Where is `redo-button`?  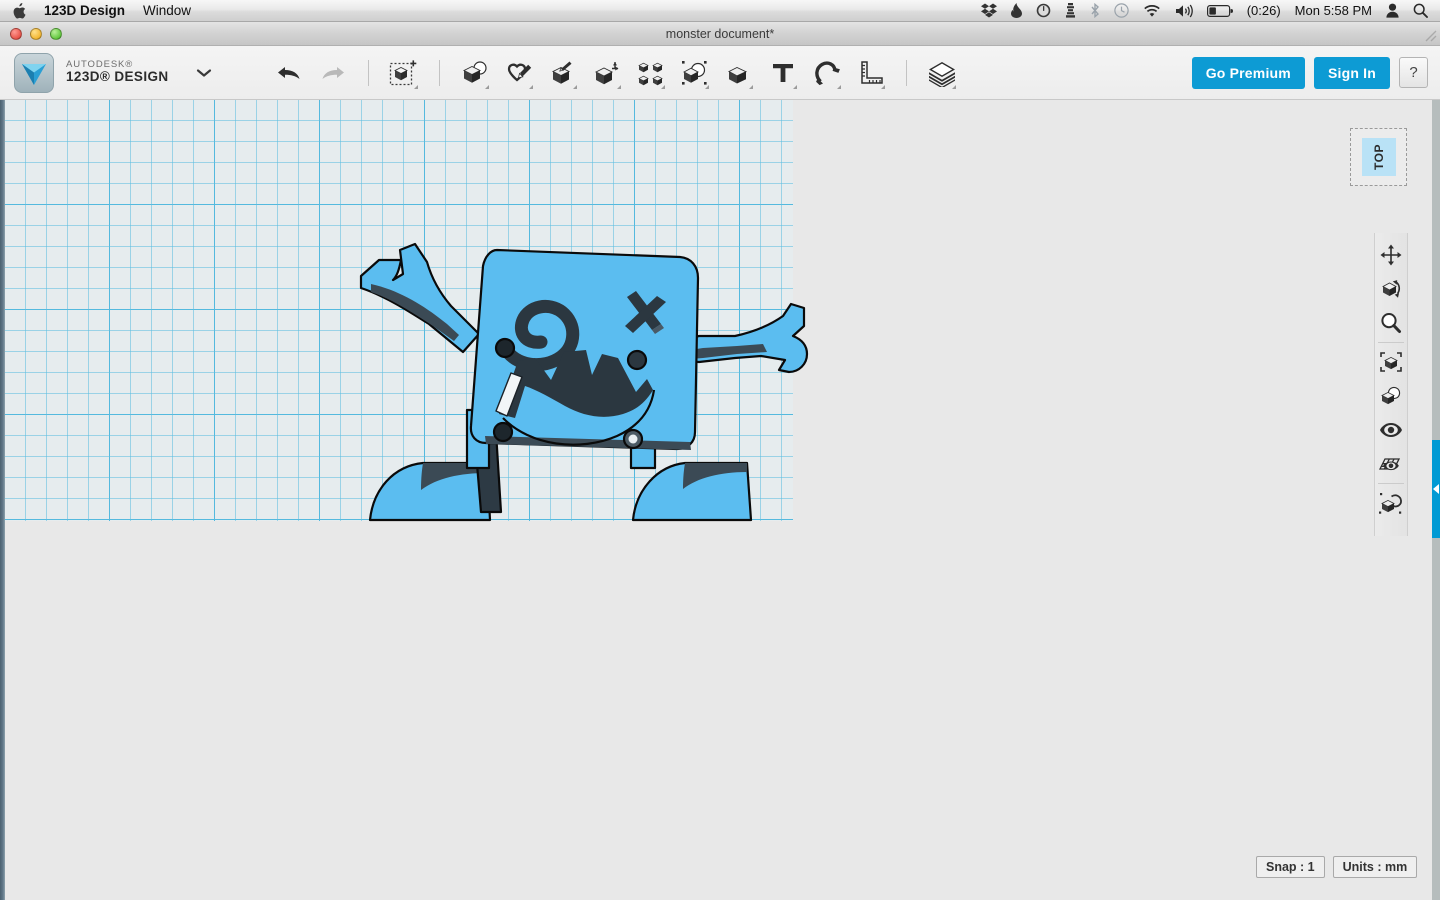 redo-button is located at coordinates (333, 73).